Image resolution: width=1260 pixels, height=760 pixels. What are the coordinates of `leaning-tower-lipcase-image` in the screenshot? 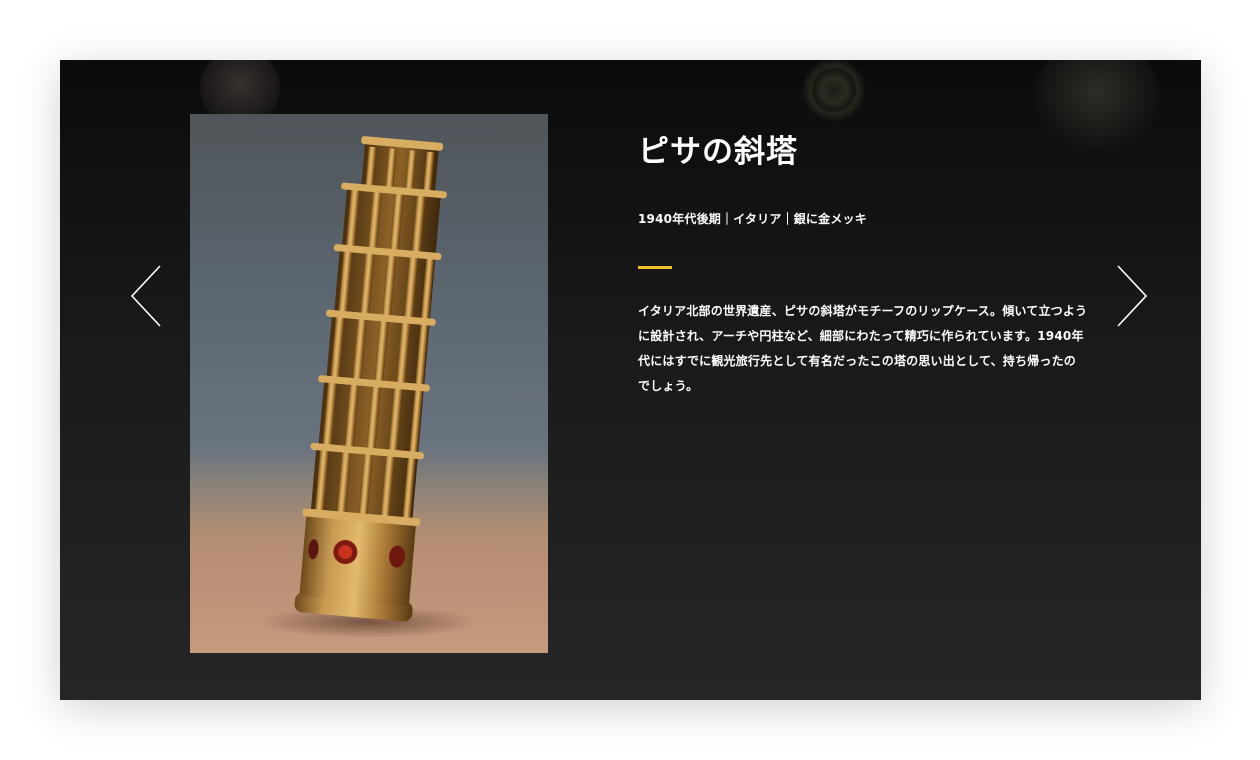 It's located at (368, 387).